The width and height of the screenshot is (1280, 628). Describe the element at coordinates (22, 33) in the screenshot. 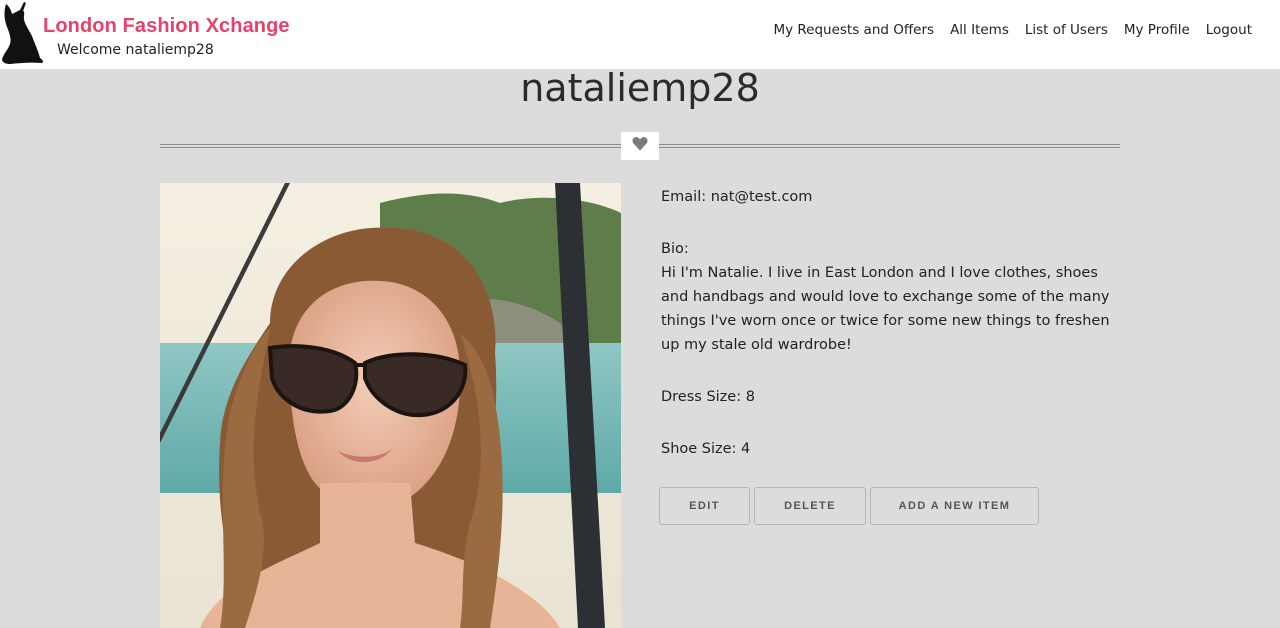

I see `fashion-silhouette-logo-icon` at that location.